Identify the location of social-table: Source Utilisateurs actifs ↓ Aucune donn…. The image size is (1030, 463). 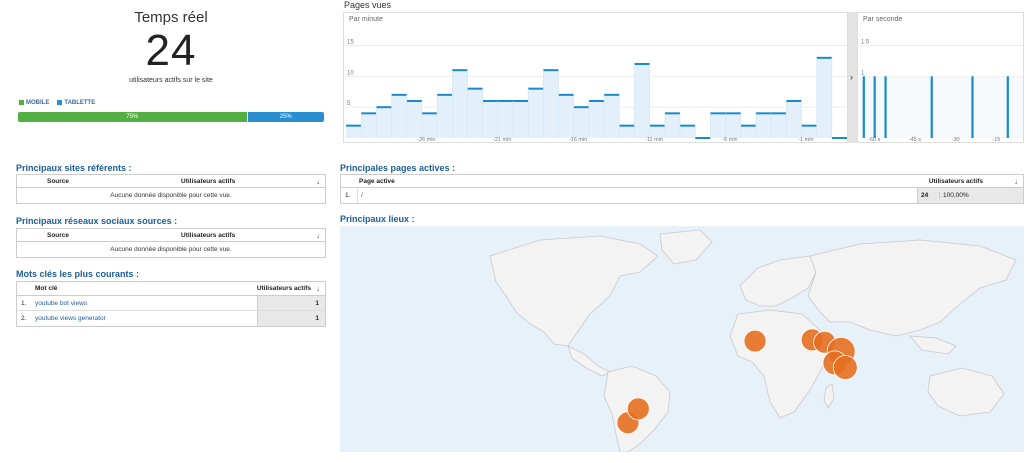
(171, 243).